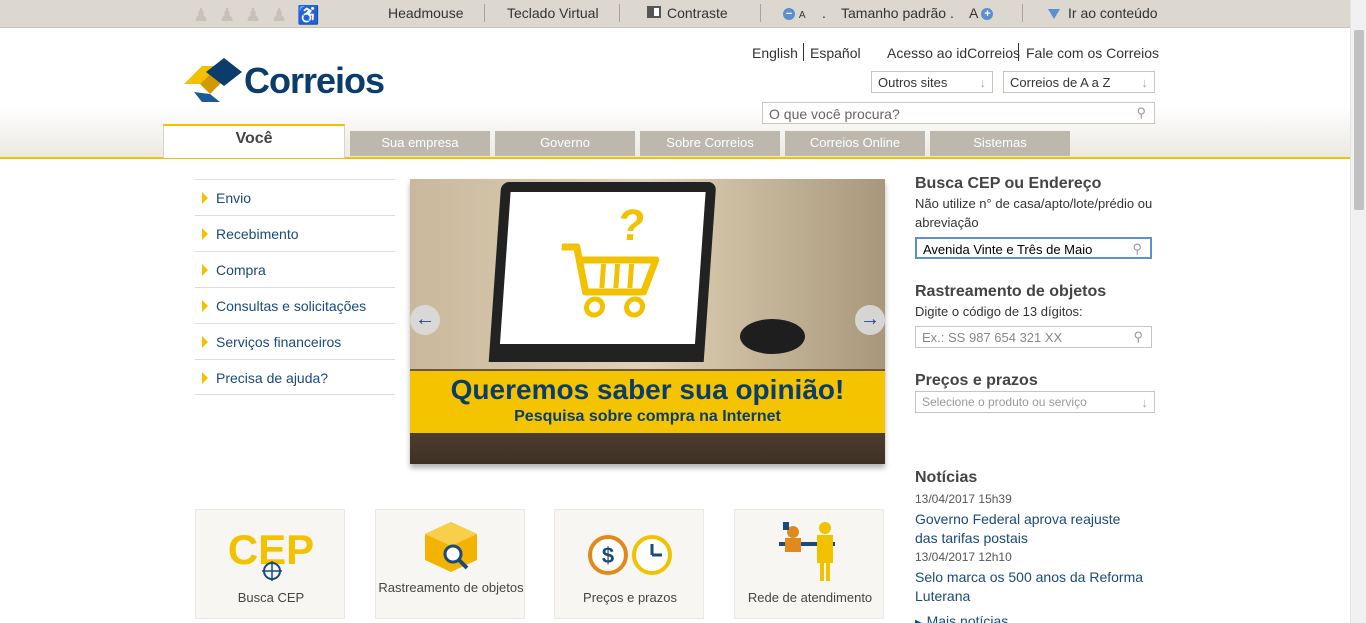  I want to click on accessibility-figures: ♟ ♟ ♟ ♟ ♿, so click(256, 15).